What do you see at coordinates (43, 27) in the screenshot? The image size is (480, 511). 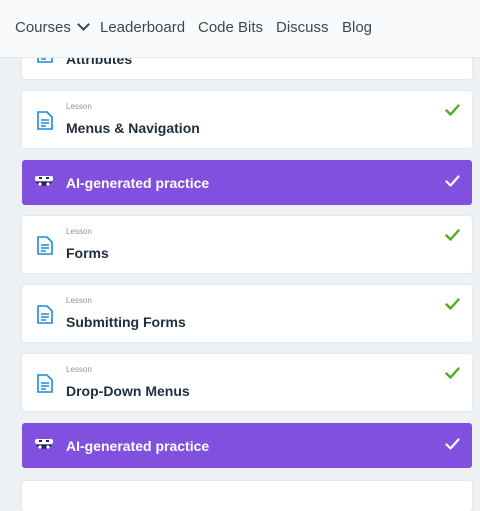 I see `nav-courses-label: Courses` at bounding box center [43, 27].